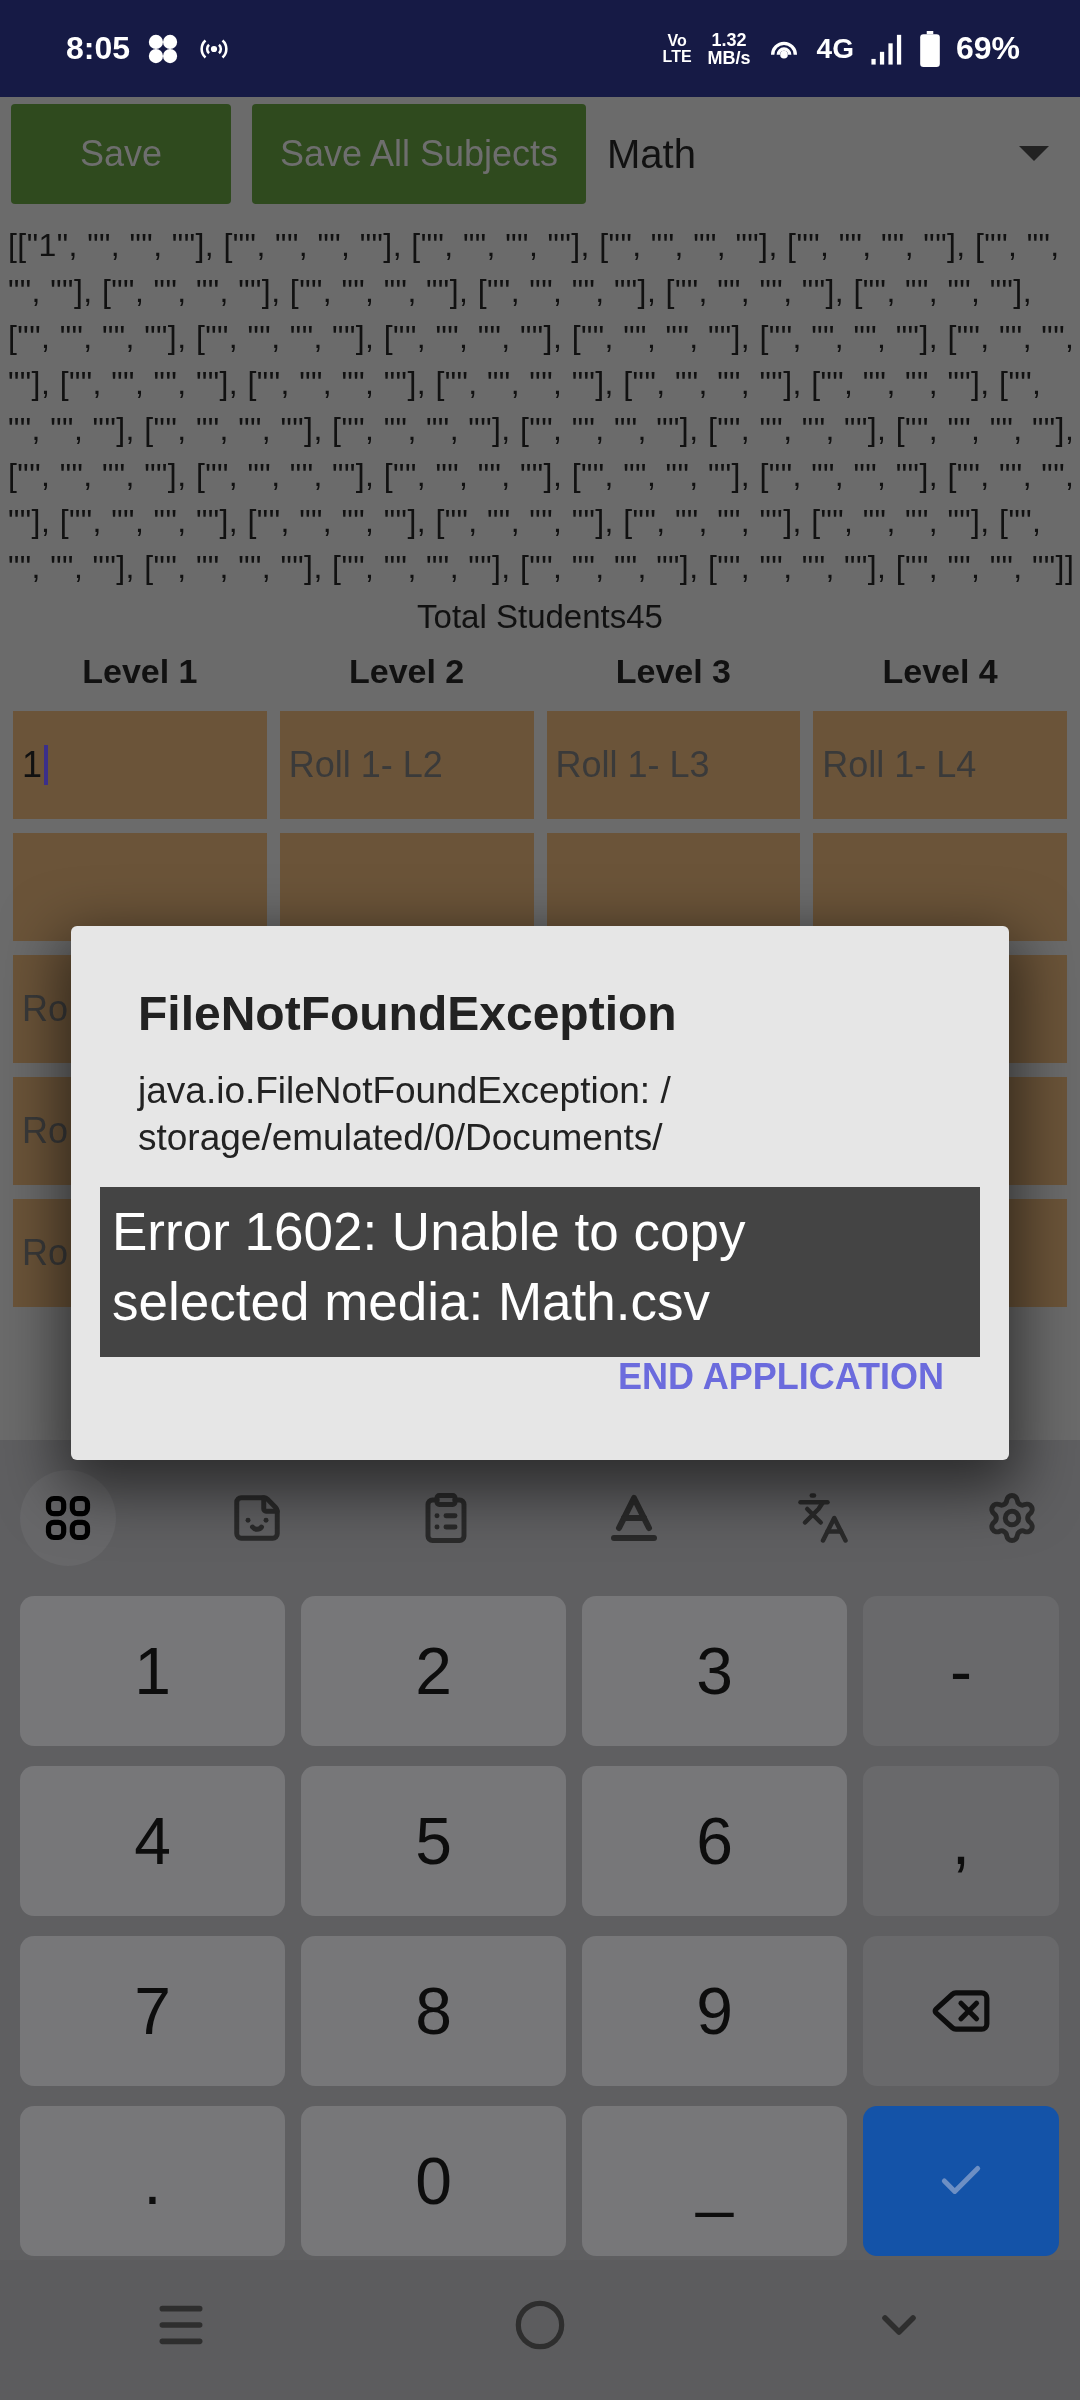 The height and width of the screenshot is (2400, 1080). Describe the element at coordinates (714, 1841) in the screenshot. I see `keyboard-key: 6` at that location.